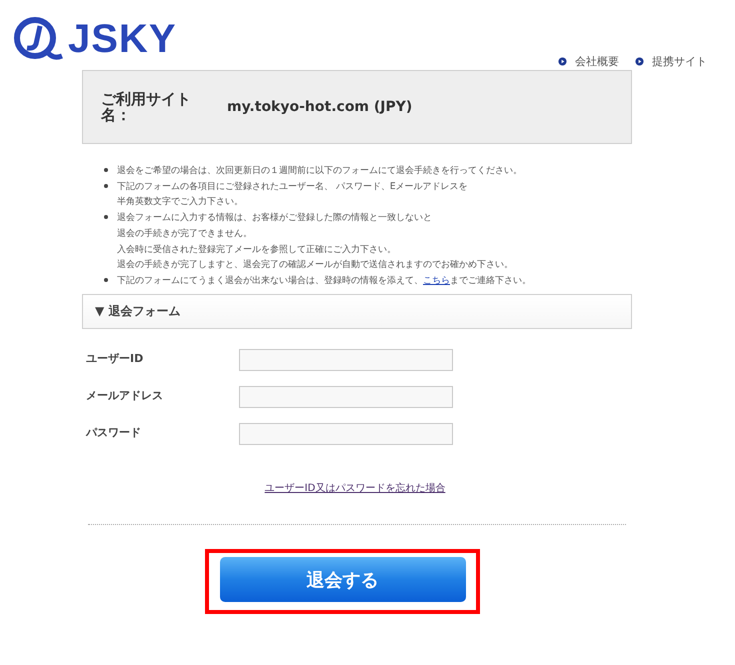 The image size is (735, 665). I want to click on nav-link: 会社概要, so click(588, 61).